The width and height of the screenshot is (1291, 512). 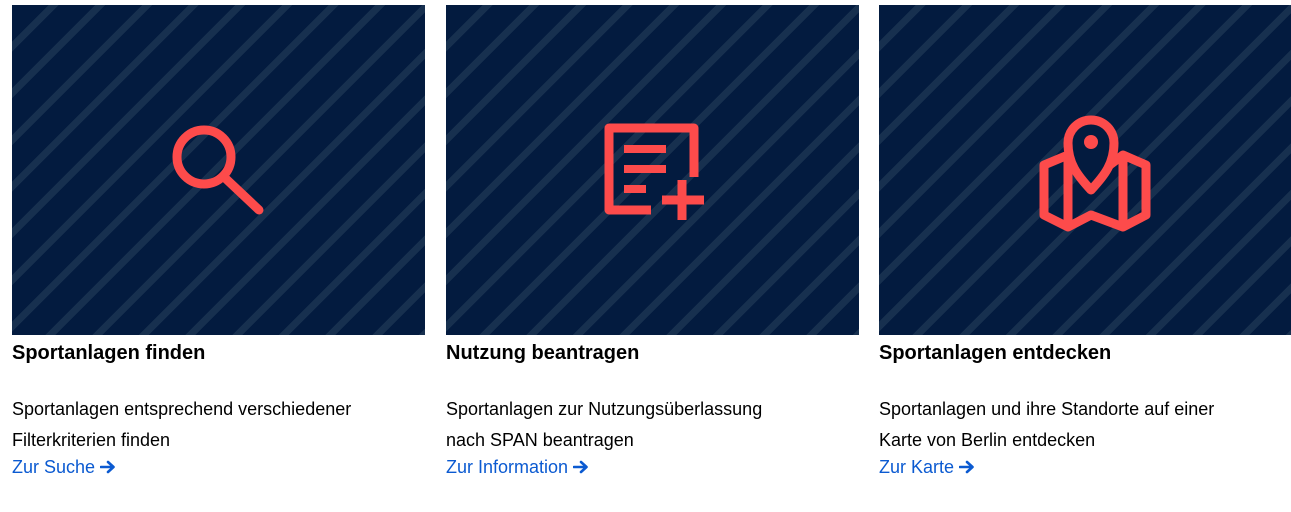 I want to click on document-add-icon, so click(x=654, y=171).